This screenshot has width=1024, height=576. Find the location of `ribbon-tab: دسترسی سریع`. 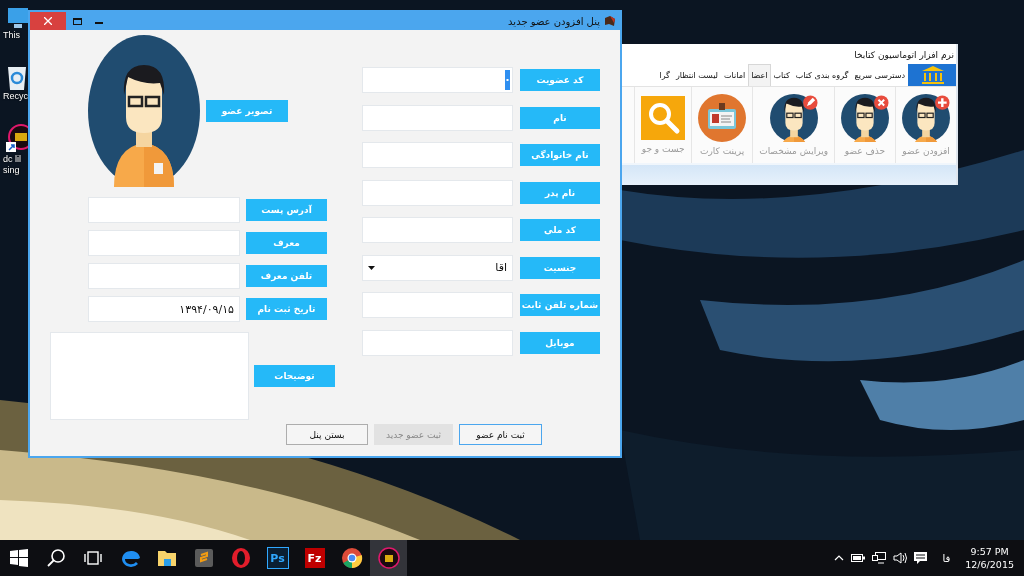

ribbon-tab: دسترسی سریع is located at coordinates (879, 75).